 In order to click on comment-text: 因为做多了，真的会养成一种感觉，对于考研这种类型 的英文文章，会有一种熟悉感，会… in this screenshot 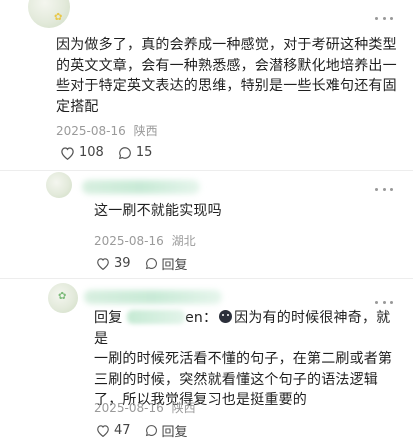, I will do `click(226, 76)`.